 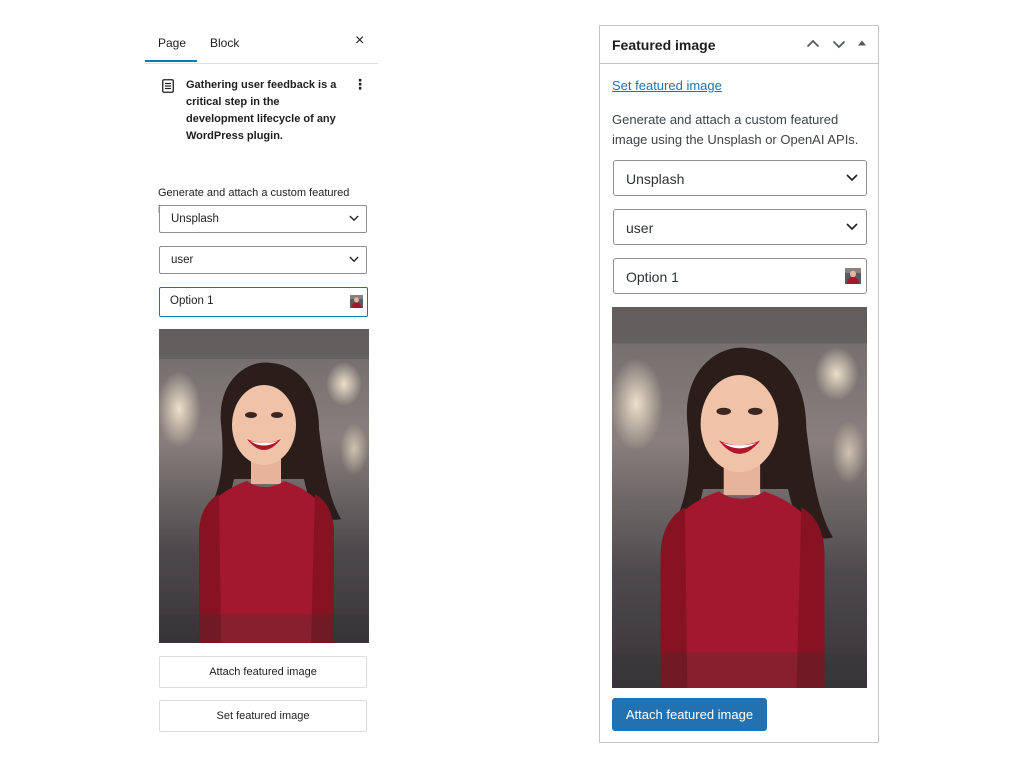 I want to click on active-tab-indicator, so click(x=171, y=61).